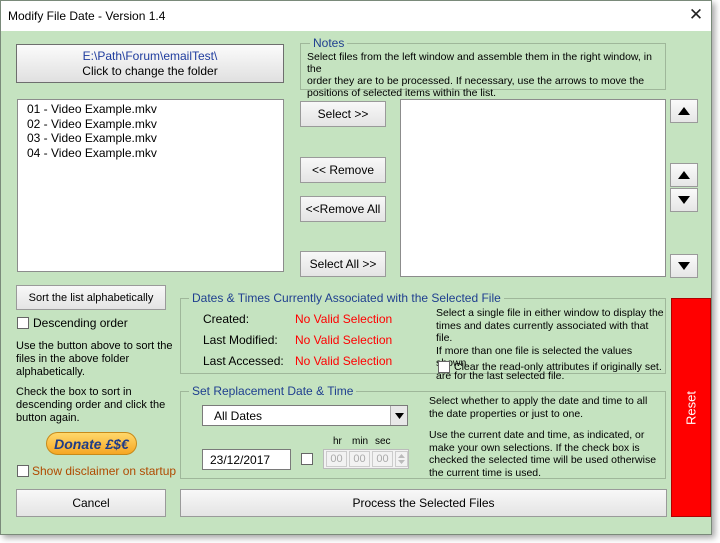 Image resolution: width=720 pixels, height=543 pixels. I want to click on reset-button: Reset, so click(691, 407).